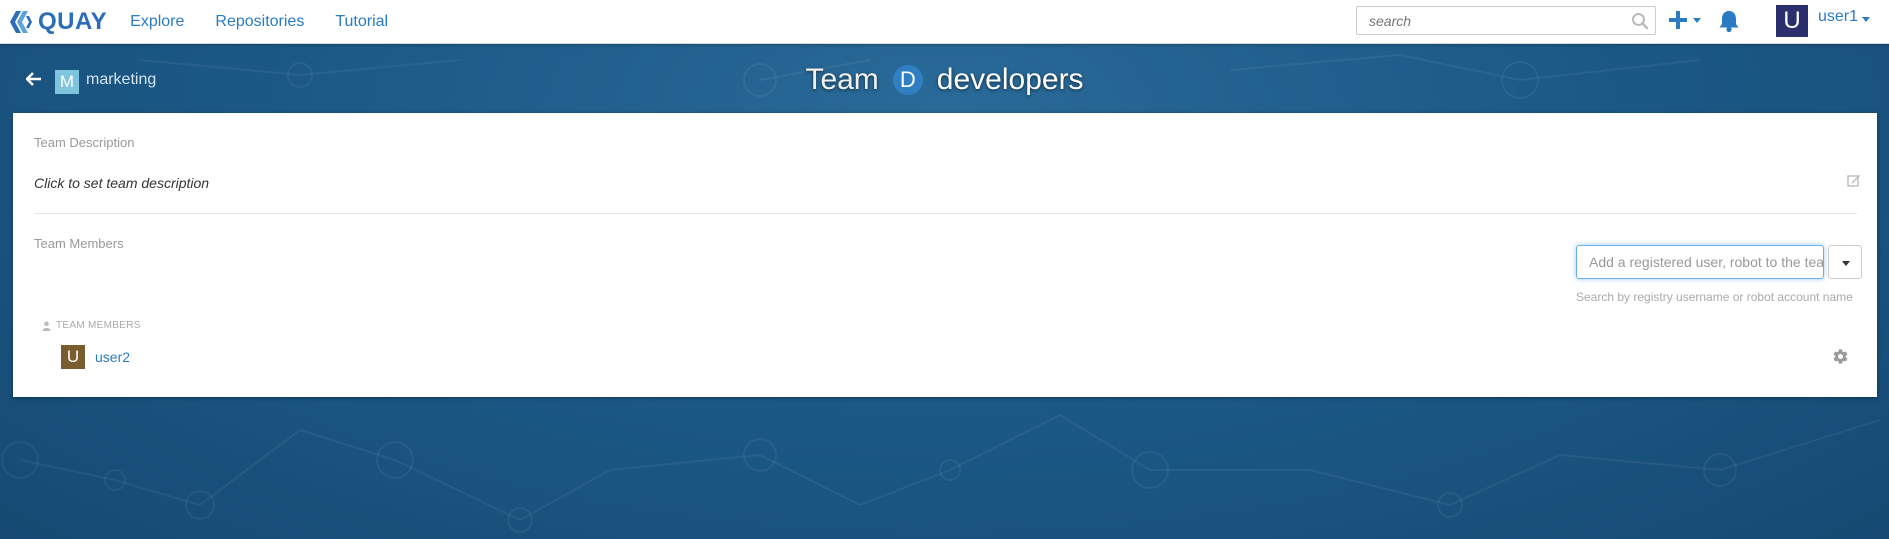 Image resolution: width=1889 pixels, height=539 pixels. What do you see at coordinates (1487, 20) in the screenshot?
I see `search-input` at bounding box center [1487, 20].